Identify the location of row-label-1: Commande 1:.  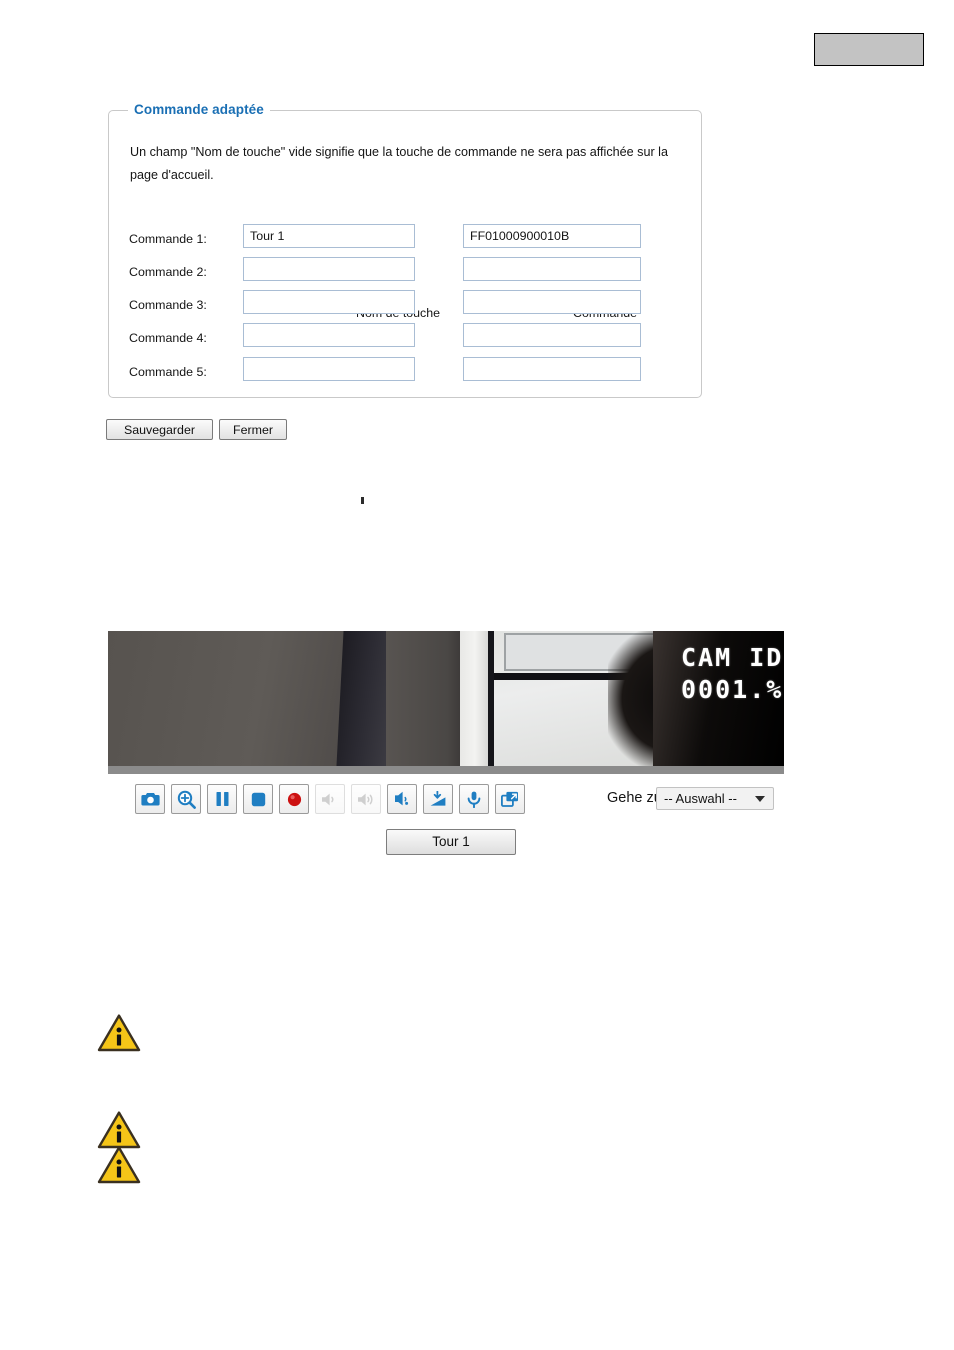
(168, 239).